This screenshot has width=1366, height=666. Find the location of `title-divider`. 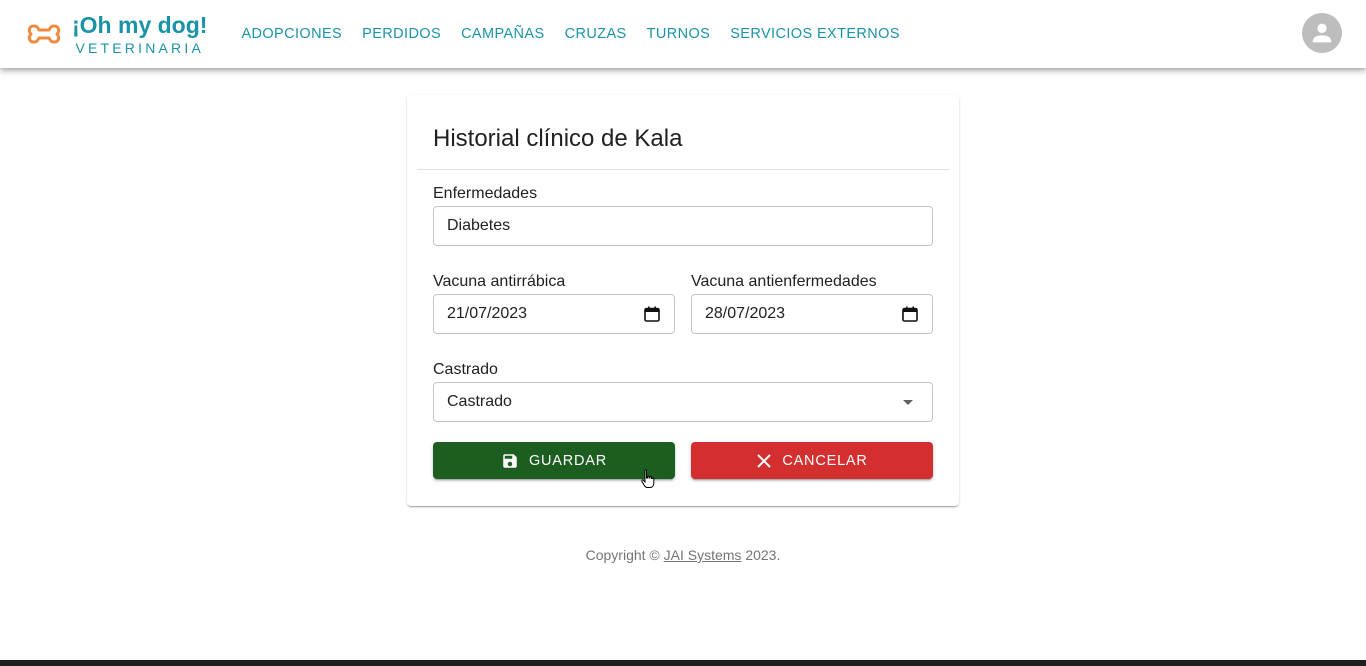

title-divider is located at coordinates (683, 169).